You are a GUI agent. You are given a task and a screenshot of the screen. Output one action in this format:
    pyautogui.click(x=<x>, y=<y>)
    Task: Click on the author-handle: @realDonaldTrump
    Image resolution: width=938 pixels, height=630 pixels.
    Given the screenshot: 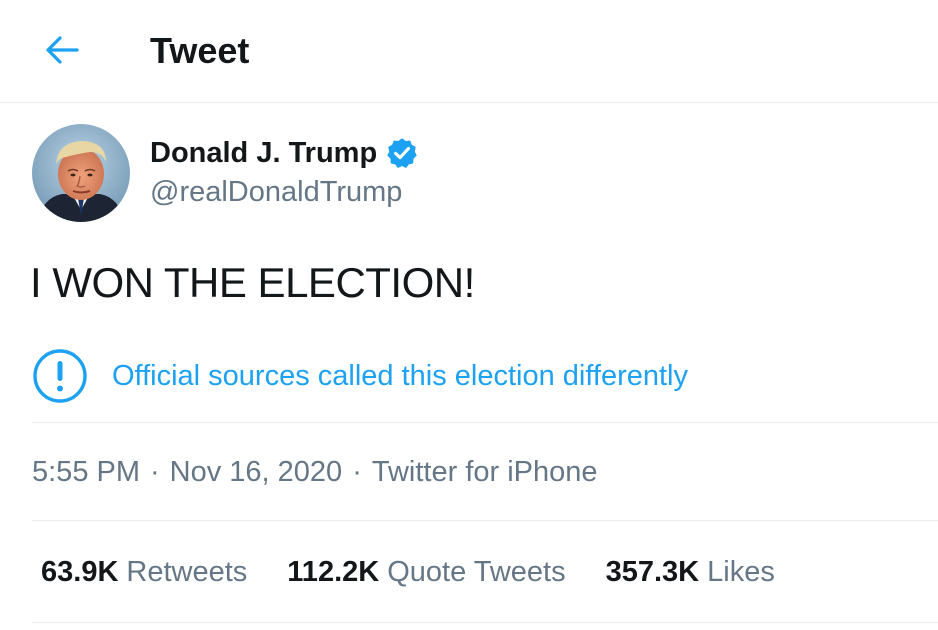 What is the action you would take?
    pyautogui.click(x=276, y=192)
    